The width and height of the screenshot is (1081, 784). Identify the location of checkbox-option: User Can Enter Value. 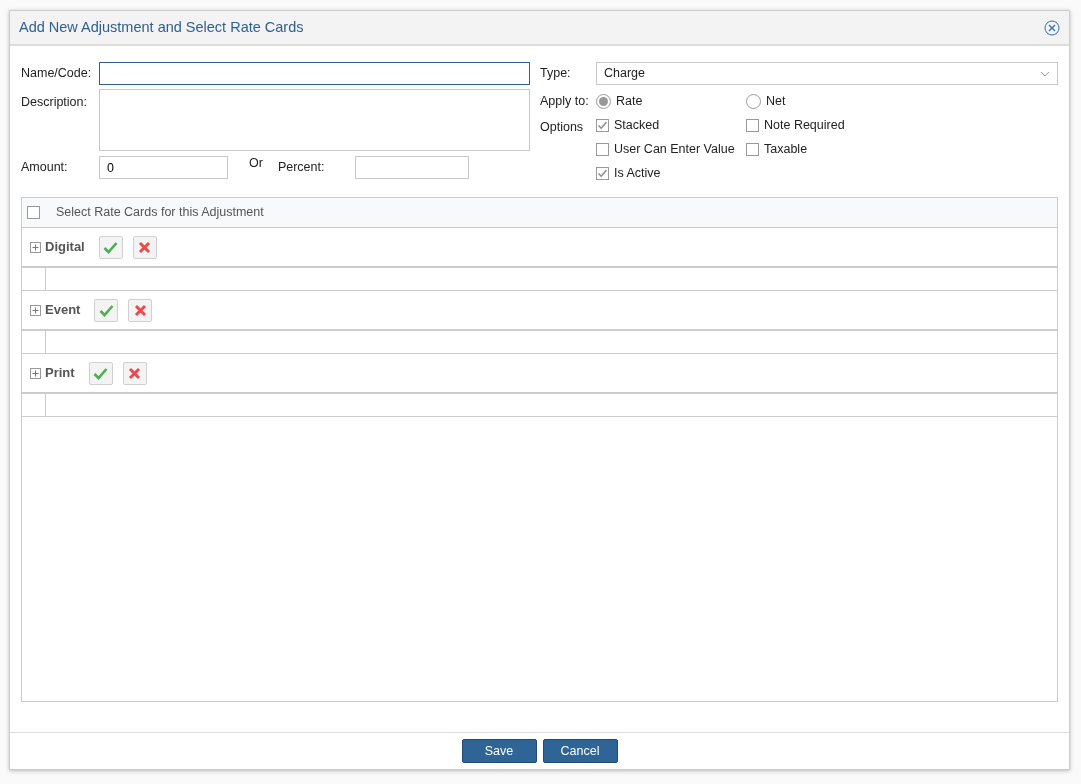
(671, 149).